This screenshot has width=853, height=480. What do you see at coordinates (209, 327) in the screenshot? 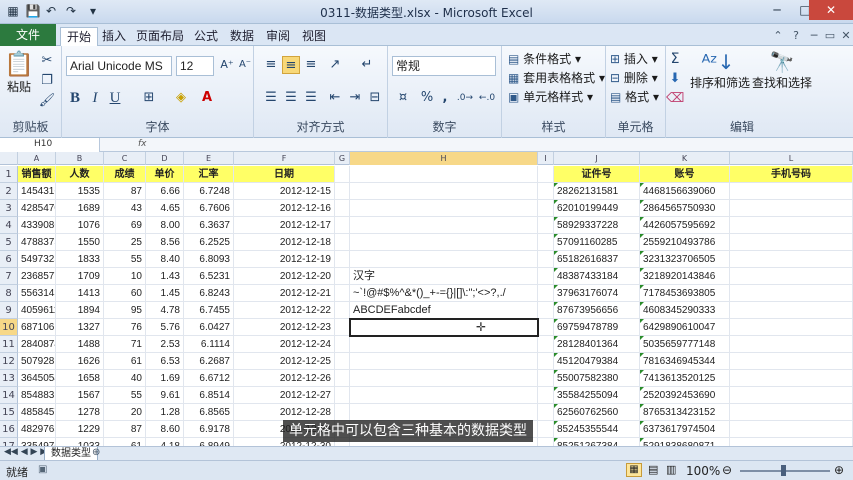
I see `table-cell: 6.0427` at bounding box center [209, 327].